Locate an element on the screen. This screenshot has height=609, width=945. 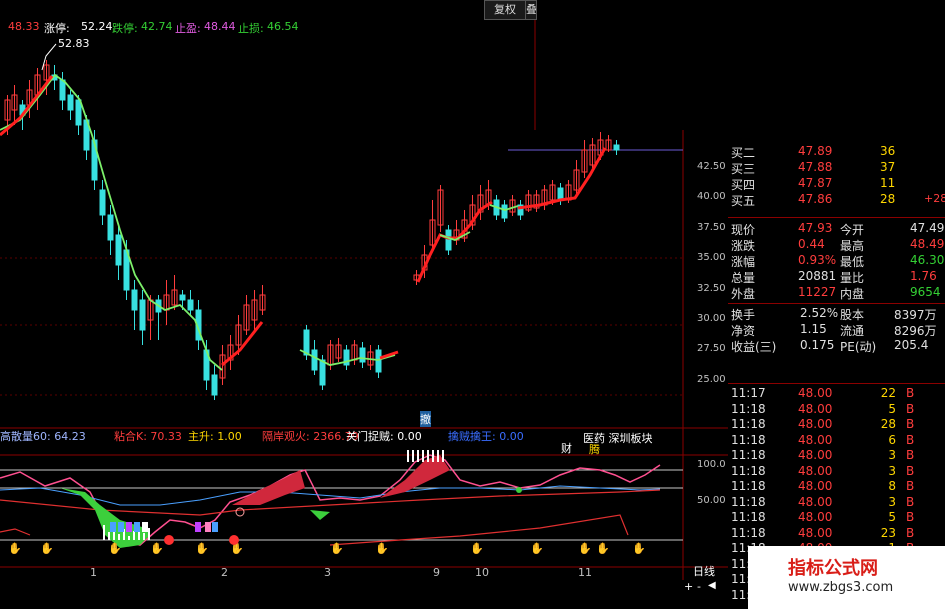
price-axis-tick: 32.50 is located at coordinates (711, 288).